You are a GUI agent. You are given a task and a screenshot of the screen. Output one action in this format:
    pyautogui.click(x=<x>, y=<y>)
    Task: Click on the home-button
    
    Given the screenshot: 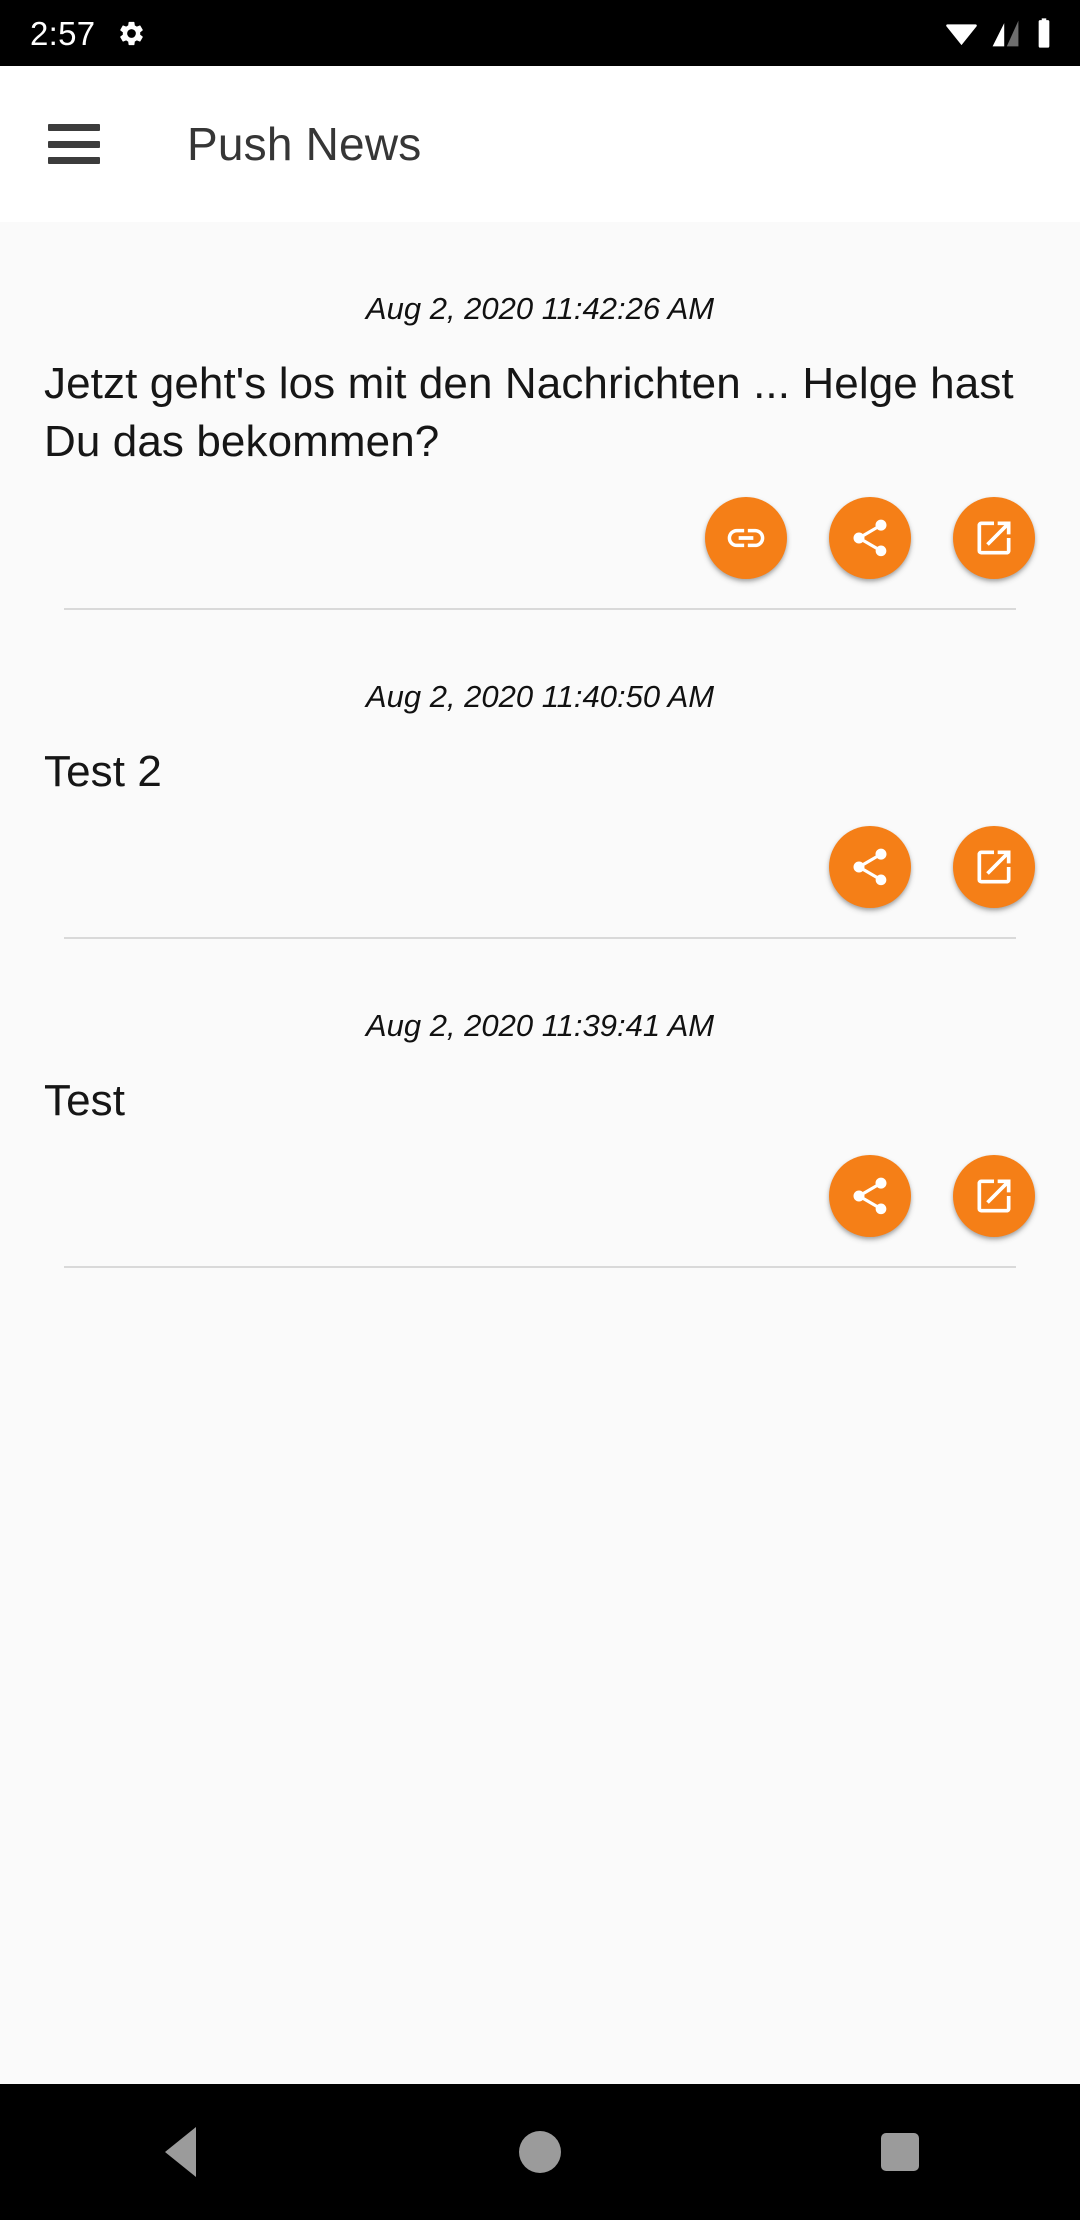 What is the action you would take?
    pyautogui.click(x=540, y=2152)
    